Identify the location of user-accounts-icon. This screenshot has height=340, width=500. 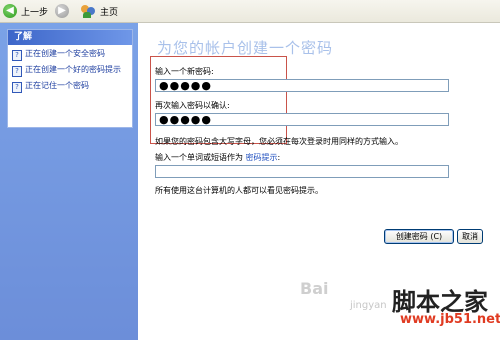
(88, 11).